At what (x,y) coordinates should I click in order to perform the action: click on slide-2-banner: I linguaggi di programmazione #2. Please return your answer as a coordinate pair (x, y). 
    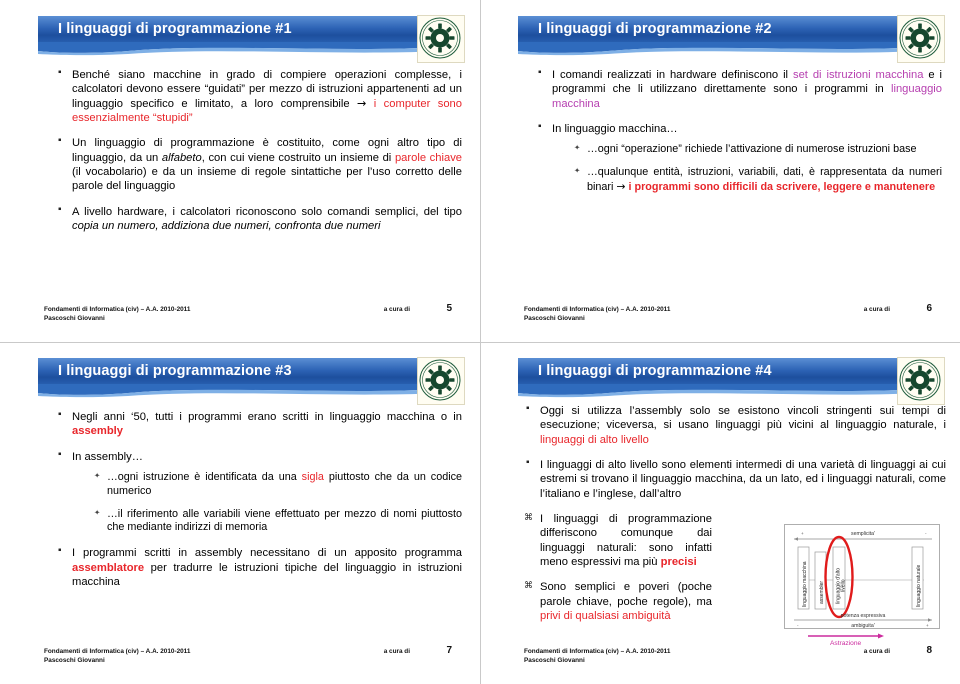
    Looking at the image, I should click on (720, 36).